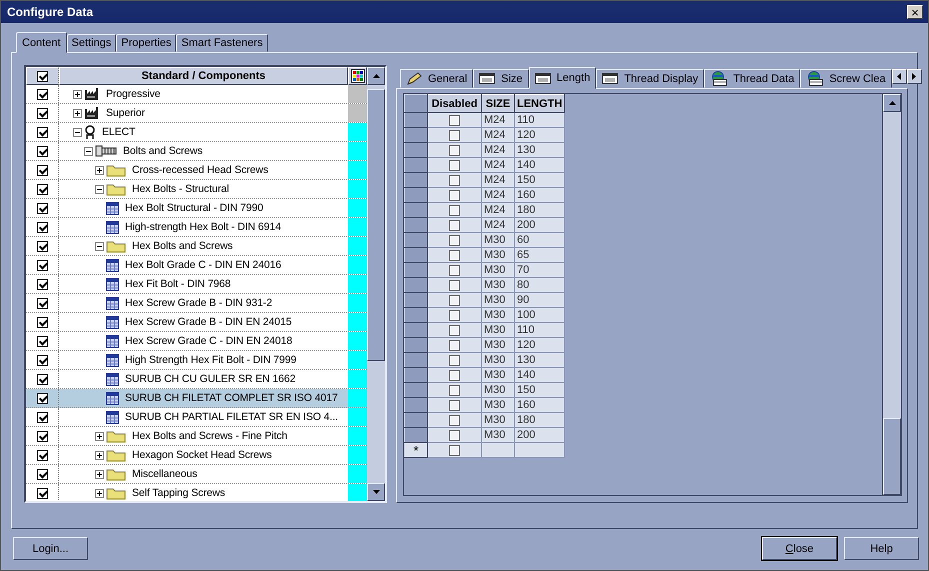 The height and width of the screenshot is (571, 929). I want to click on tree-item: Progressive, so click(133, 94).